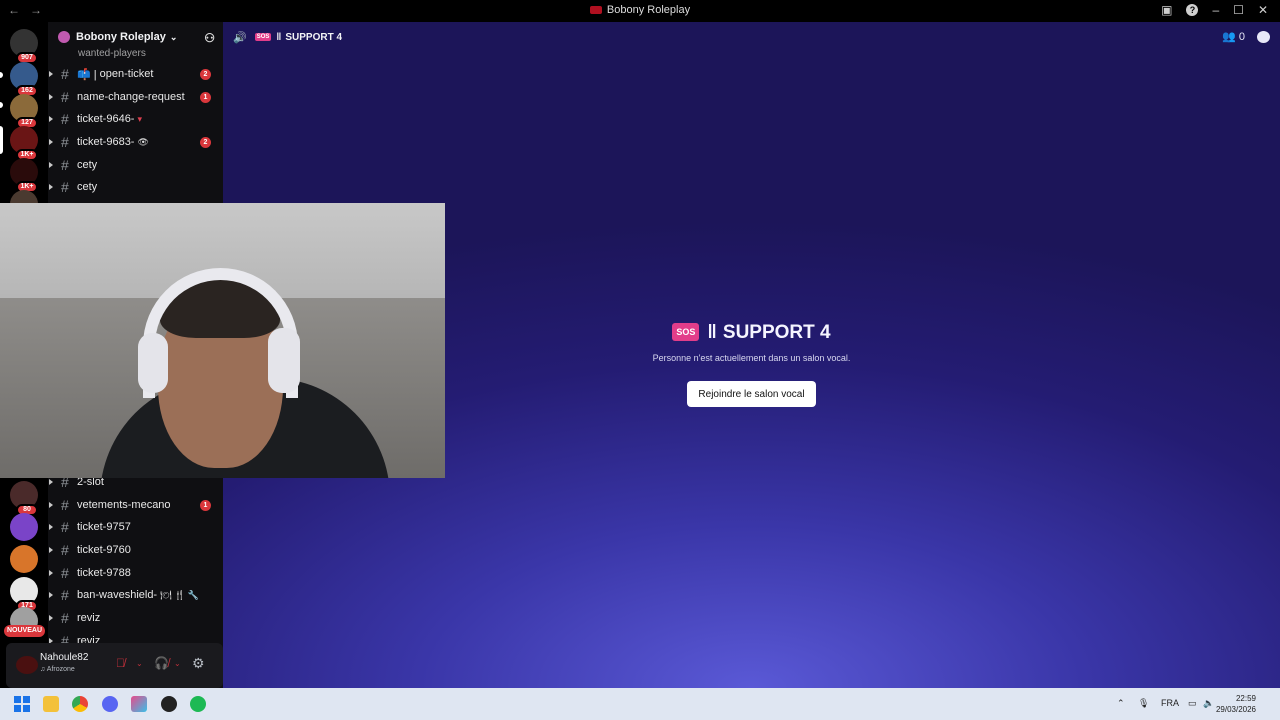 The height and width of the screenshot is (720, 1280). What do you see at coordinates (179, 594) in the screenshot?
I see `channel-emoji: 🍽 🍴 🔧` at bounding box center [179, 594].